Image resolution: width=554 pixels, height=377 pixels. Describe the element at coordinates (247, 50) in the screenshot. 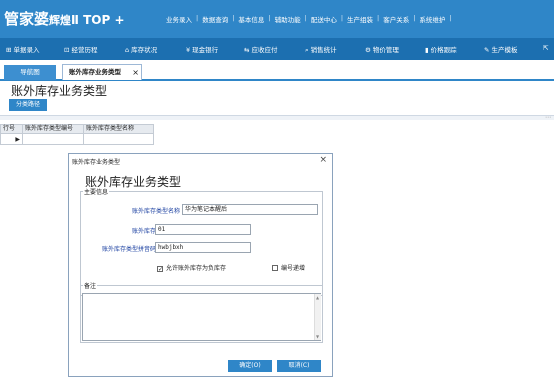

I see `exchange-icon: ⇆` at that location.